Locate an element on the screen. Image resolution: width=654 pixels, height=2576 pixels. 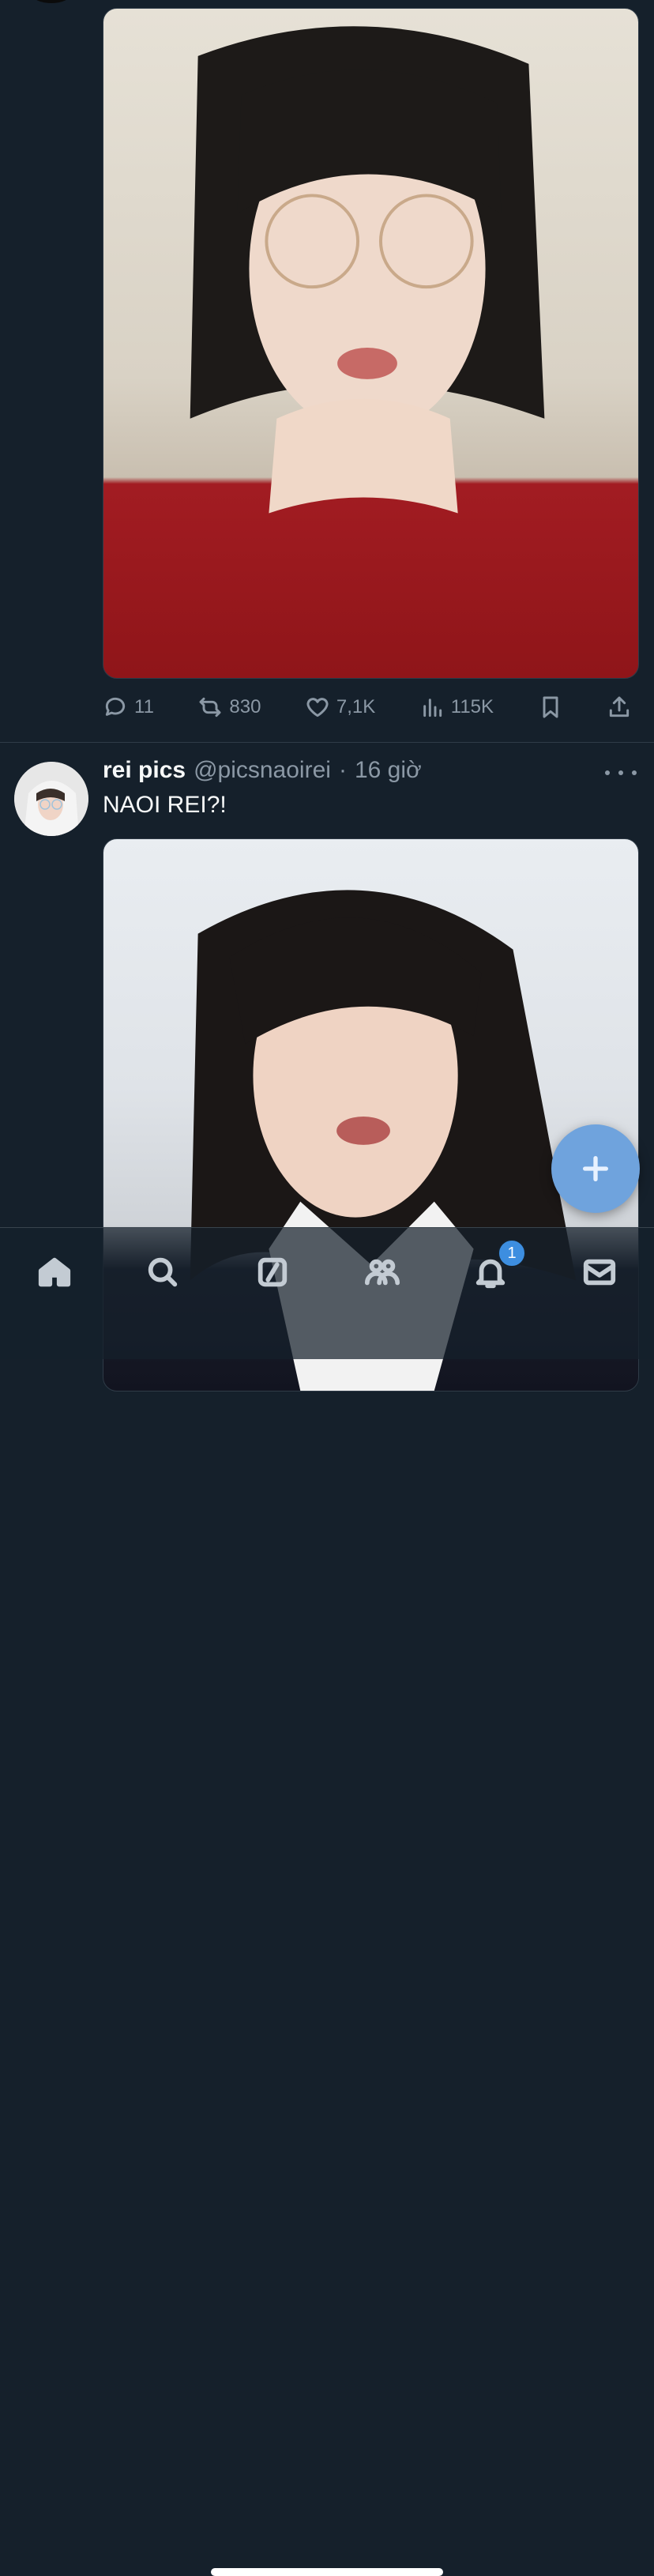
tweet-action-bar: 11 830 7,1K 115K is located at coordinates (367, 707).